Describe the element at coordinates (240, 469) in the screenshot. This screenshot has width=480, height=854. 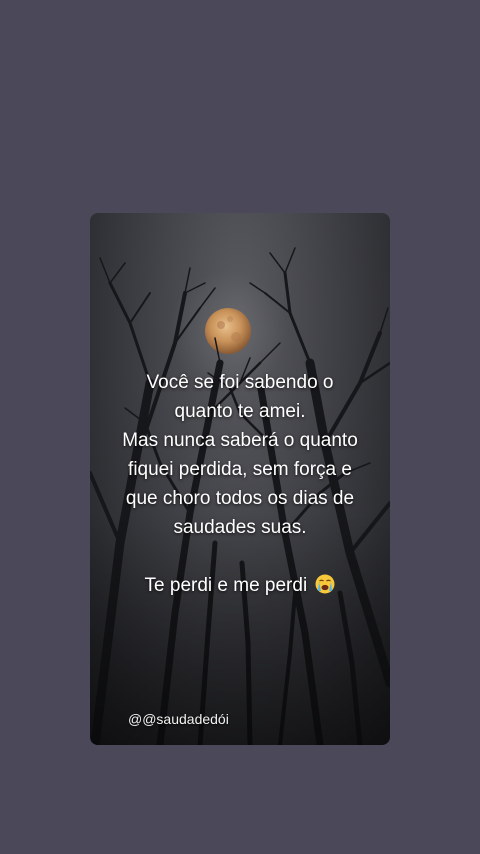
I see `quote-line: fiquei perdida, sem força e` at that location.